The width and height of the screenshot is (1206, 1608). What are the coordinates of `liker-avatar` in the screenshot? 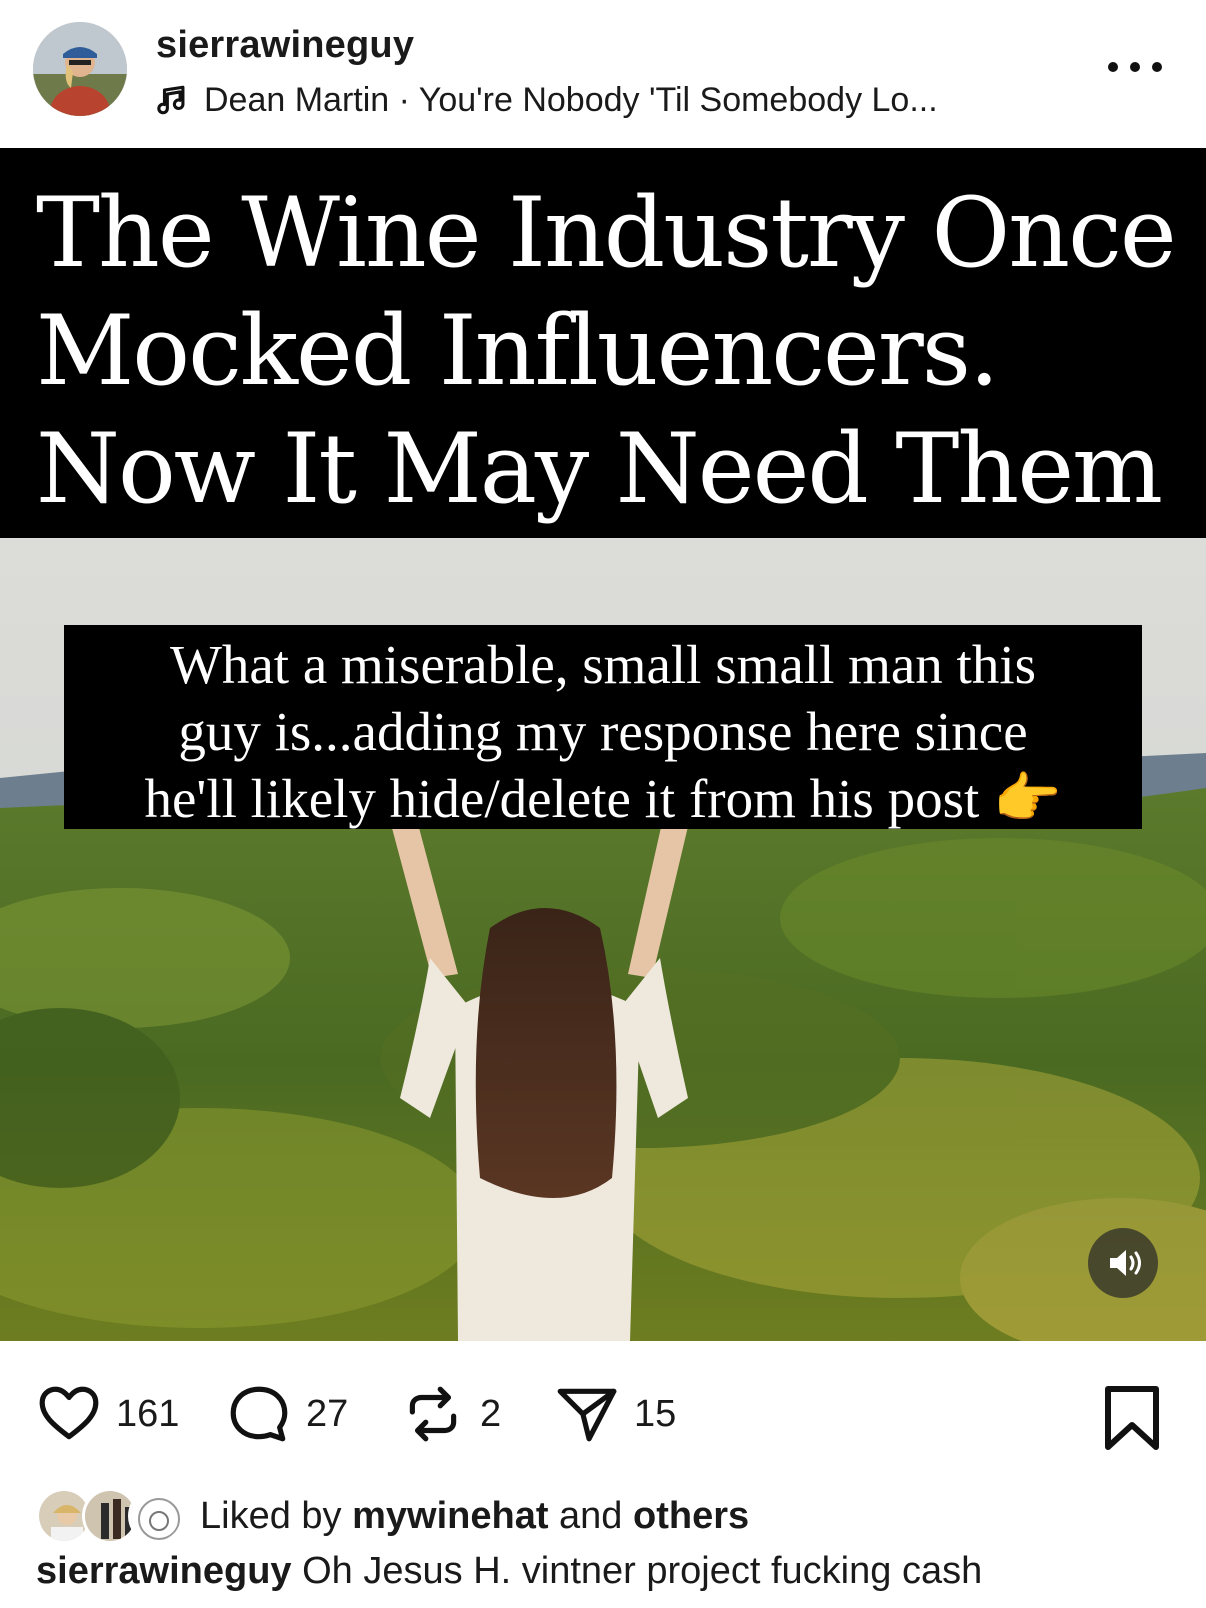 It's located at (156, 1516).